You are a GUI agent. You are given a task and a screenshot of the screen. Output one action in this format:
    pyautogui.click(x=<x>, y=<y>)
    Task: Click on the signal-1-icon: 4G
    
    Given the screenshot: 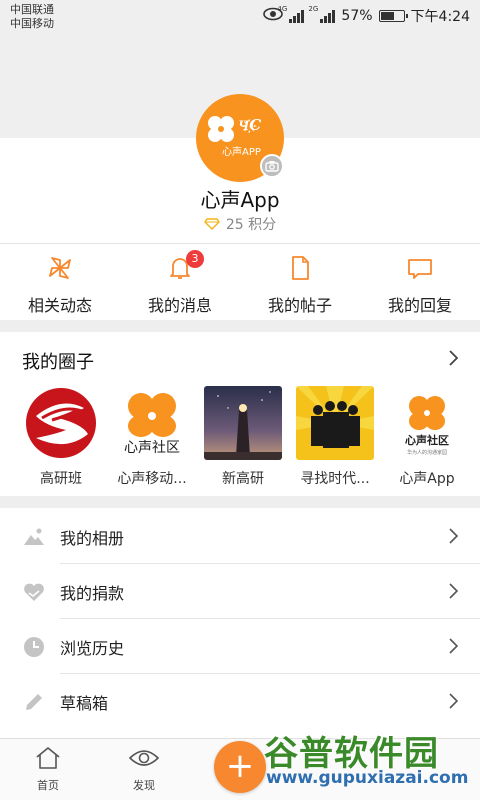 What is the action you would take?
    pyautogui.click(x=291, y=14)
    